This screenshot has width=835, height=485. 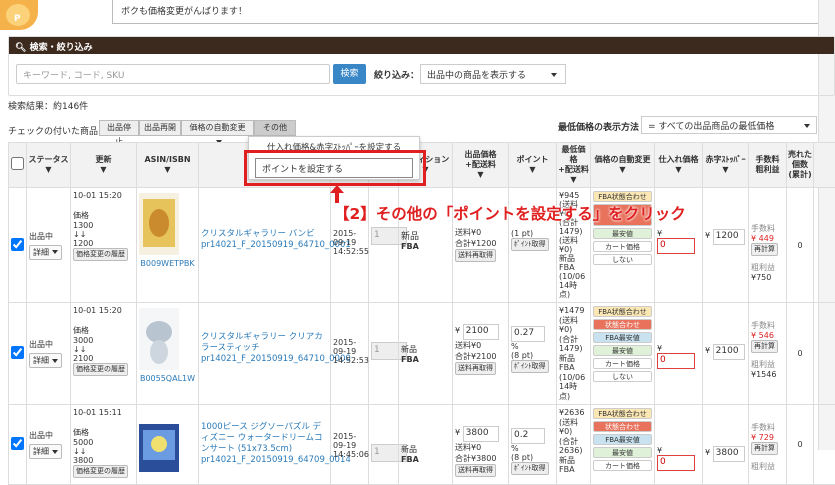 What do you see at coordinates (167, 378) in the screenshot?
I see `asin-link: B0055QAL1W` at bounding box center [167, 378].